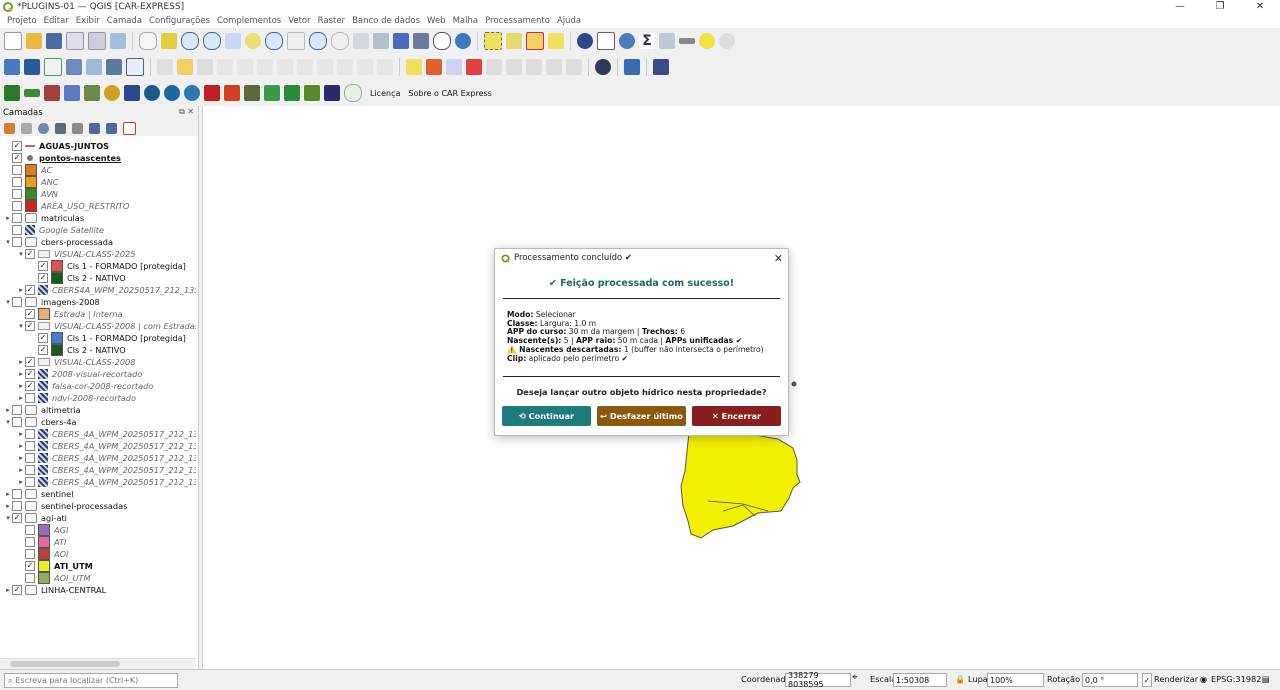 The width and height of the screenshot is (1280, 690). I want to click on close-window-button: ✕, so click(1260, 7).